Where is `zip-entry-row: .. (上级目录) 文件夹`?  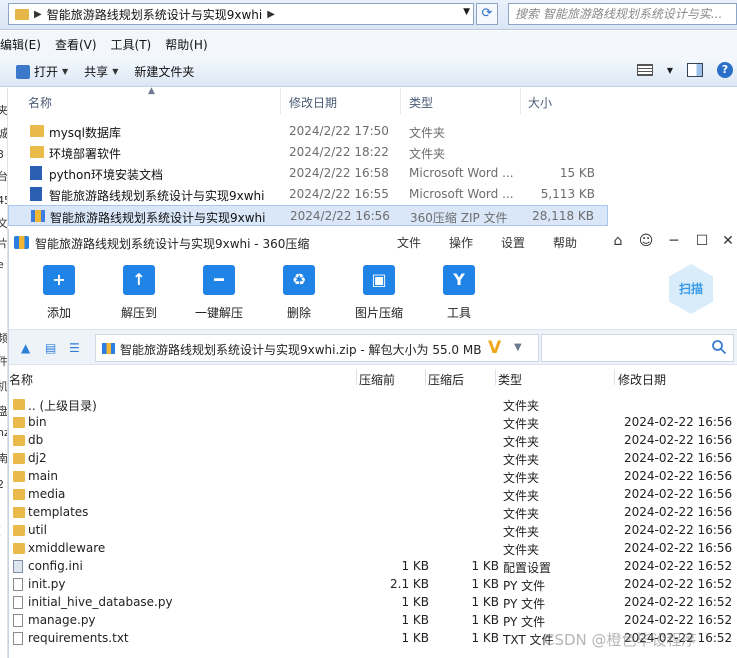
zip-entry-row: .. (上级目录) 文件夹 is located at coordinates (373, 405).